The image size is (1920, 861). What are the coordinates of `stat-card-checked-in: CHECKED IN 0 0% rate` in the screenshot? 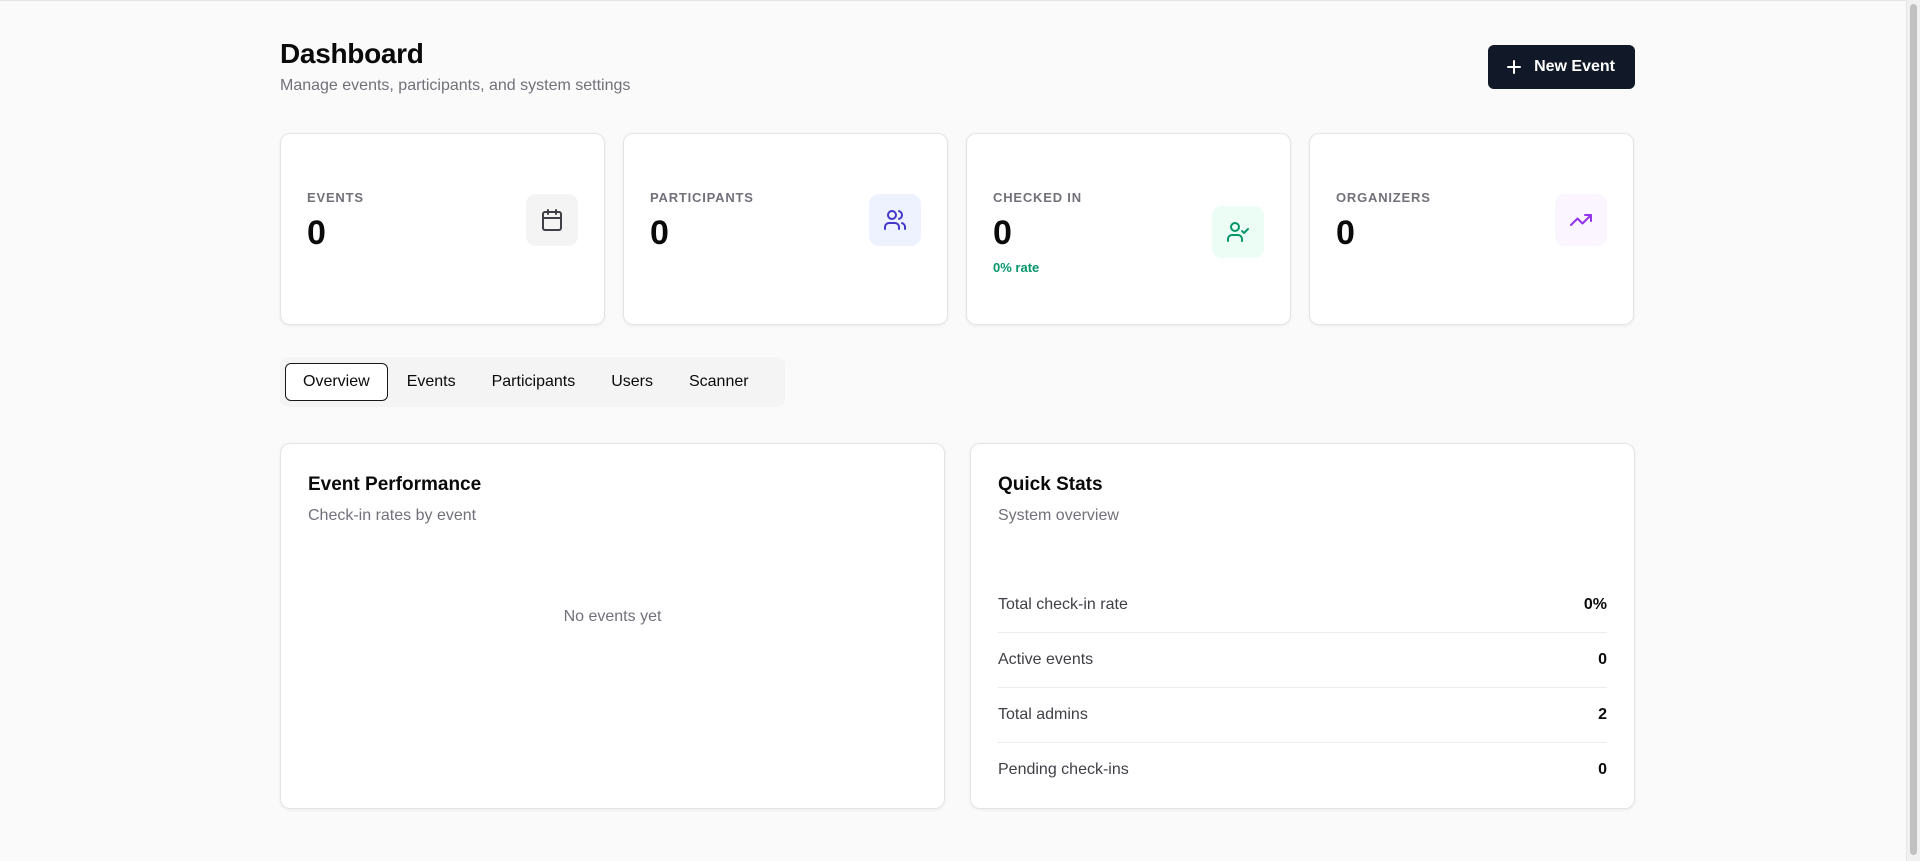 It's located at (1128, 229).